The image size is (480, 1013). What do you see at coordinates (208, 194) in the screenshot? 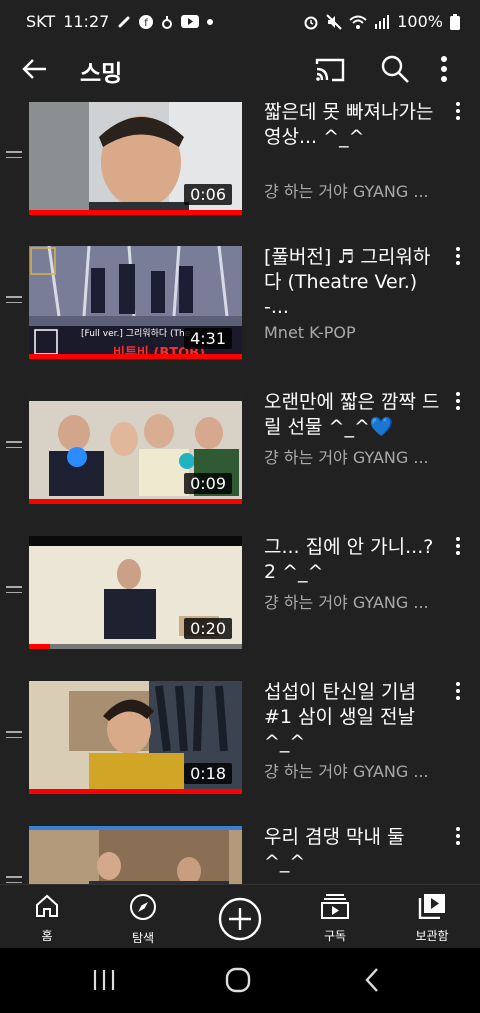
I see `video-duration: 0:06` at bounding box center [208, 194].